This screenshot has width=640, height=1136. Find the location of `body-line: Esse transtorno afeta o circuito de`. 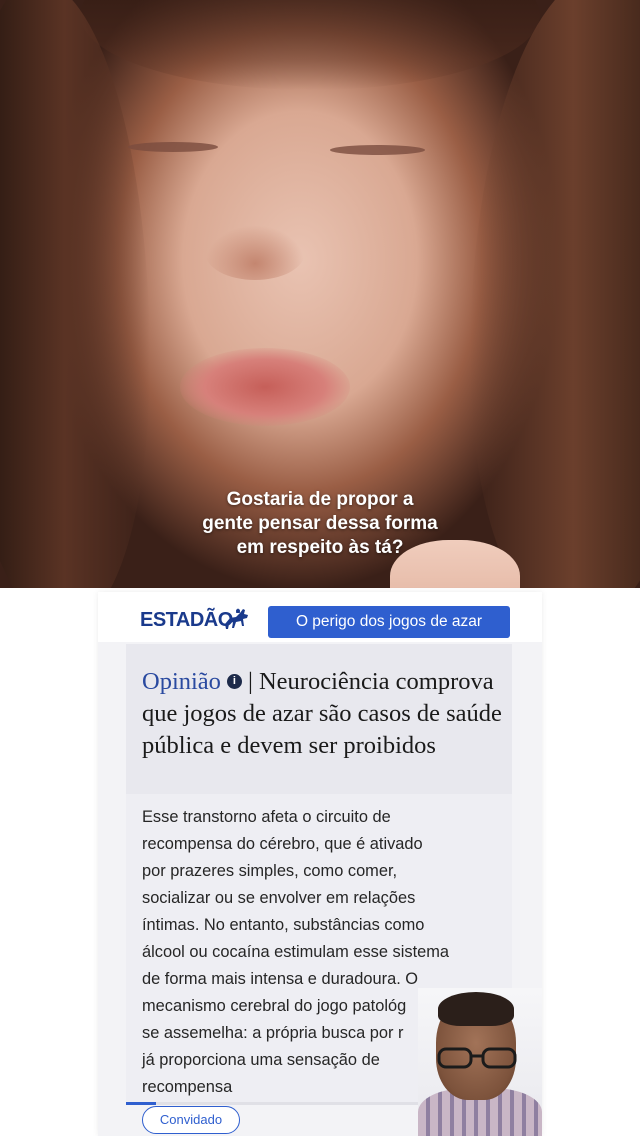

body-line: Esse transtorno afeta o circuito de is located at coordinates (266, 817).